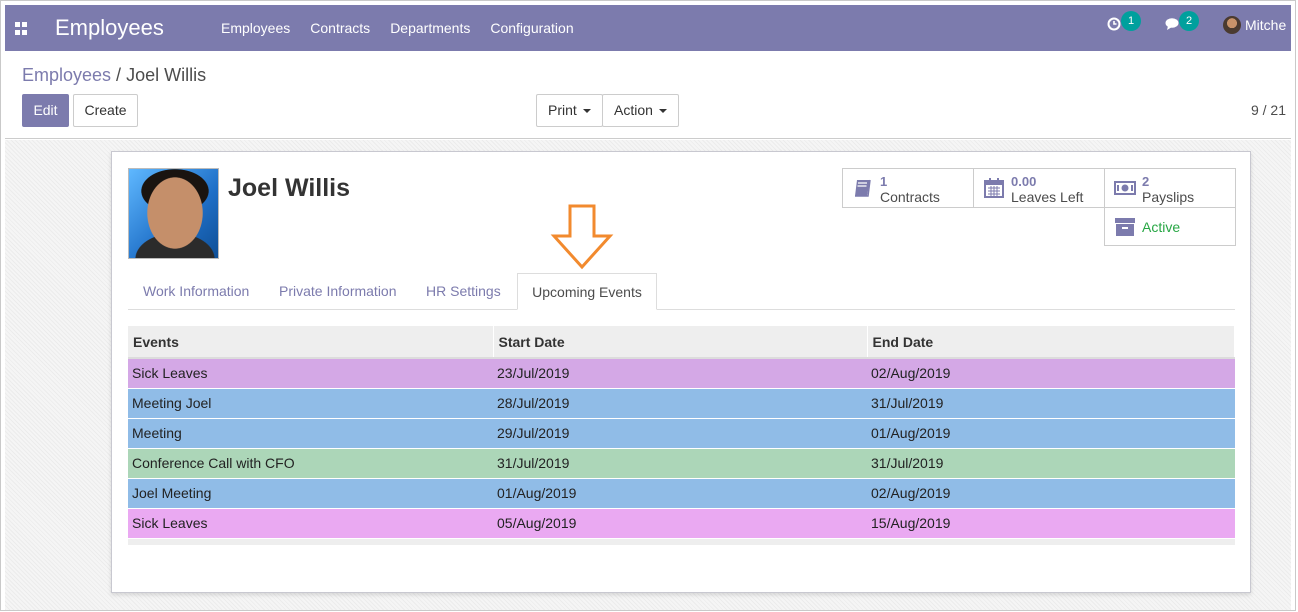 This screenshot has width=1298, height=612. What do you see at coordinates (463, 291) in the screenshot?
I see `tab-hr-settings: HR Settings` at bounding box center [463, 291].